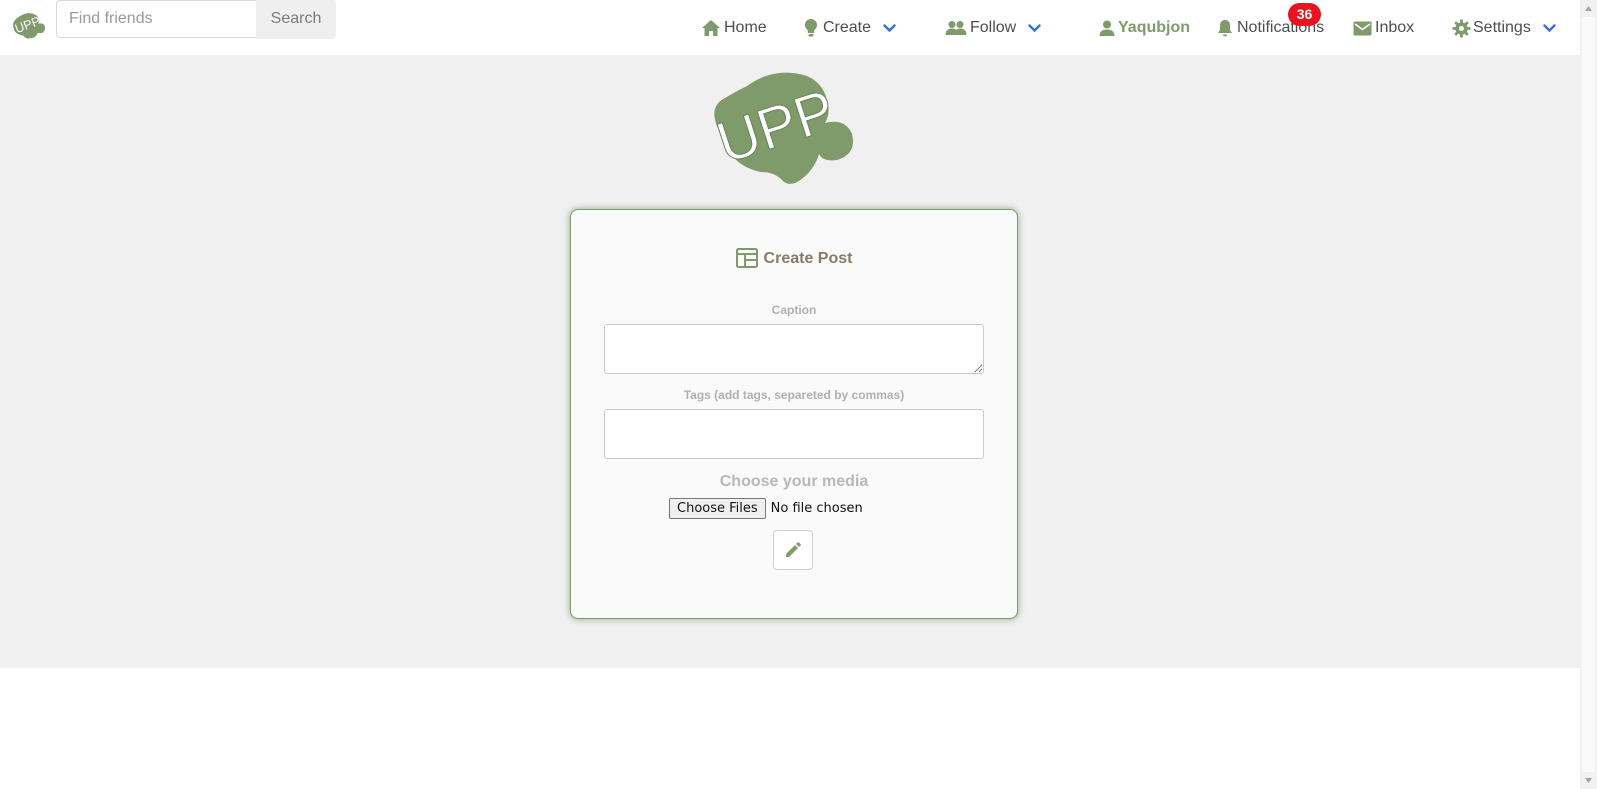 The width and height of the screenshot is (1597, 789). What do you see at coordinates (1225, 28) in the screenshot?
I see `bell-icon` at bounding box center [1225, 28].